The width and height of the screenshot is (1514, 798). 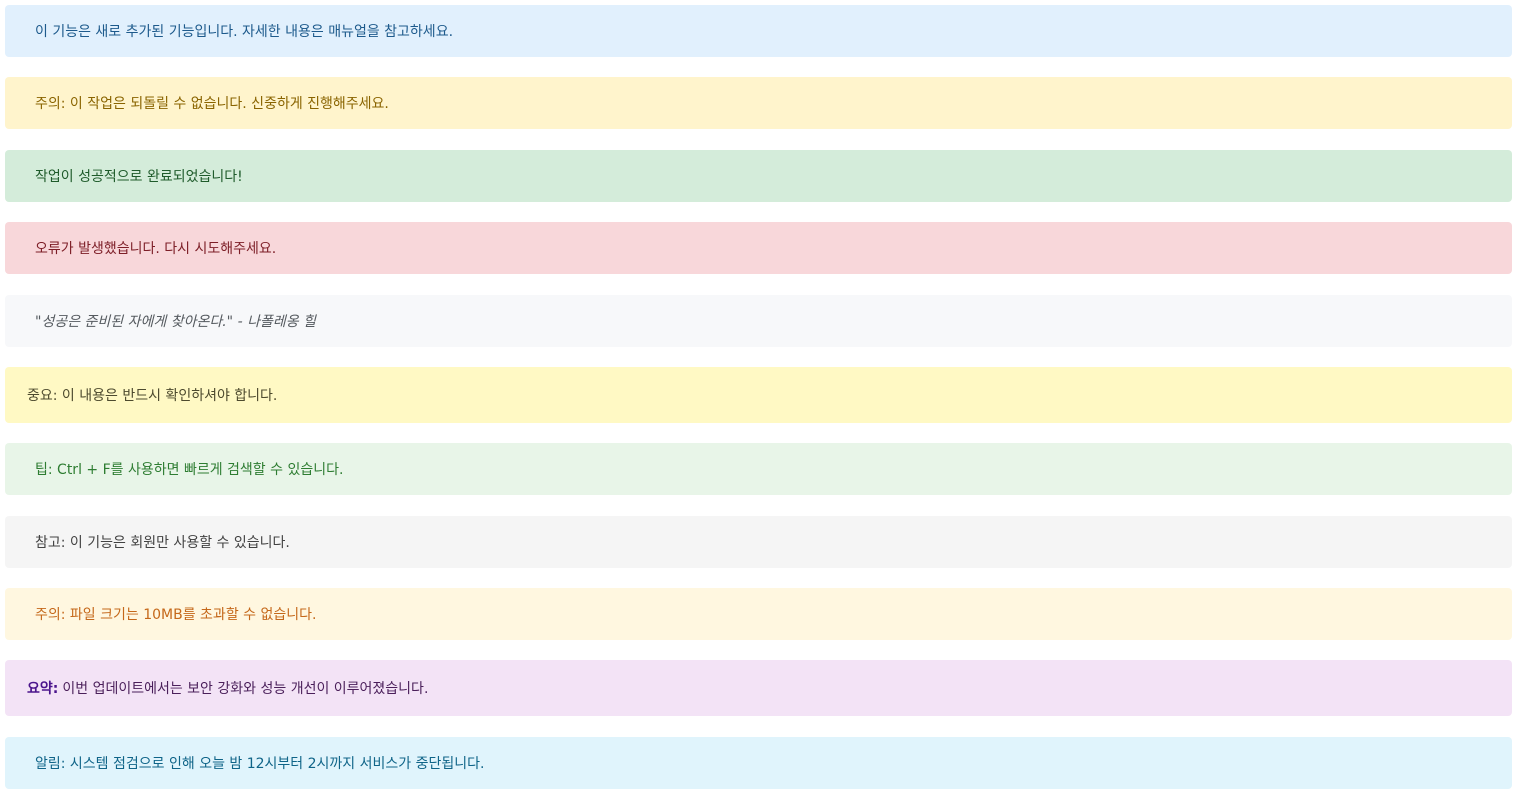 I want to click on tip-alert-text: 팁: Ctrl + F를 사용하면 빠르게 검색할 수 있습니다., so click(x=189, y=470).